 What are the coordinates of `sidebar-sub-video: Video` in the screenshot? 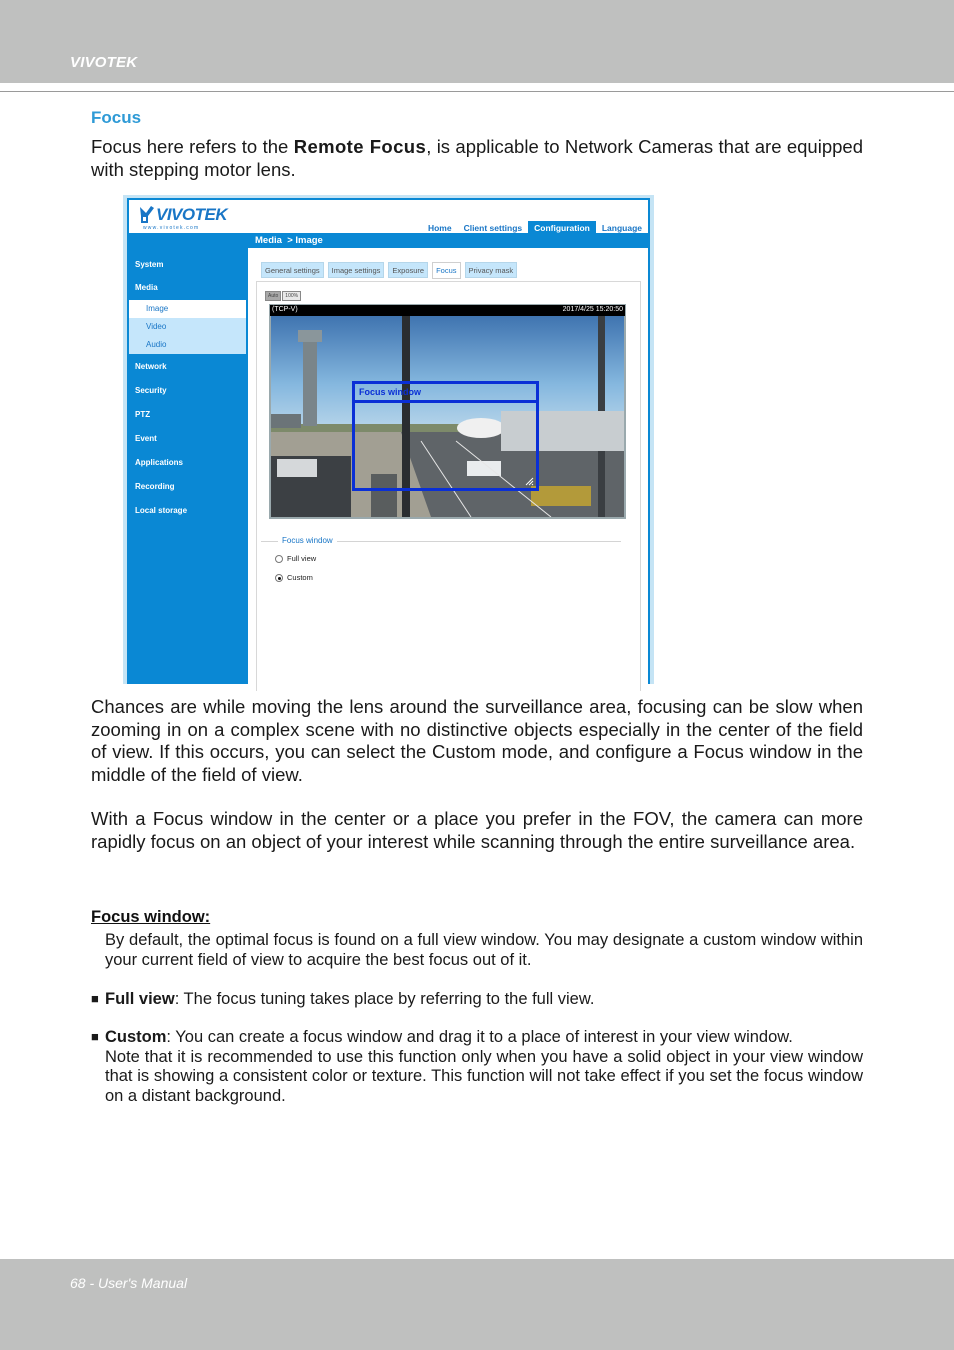 It's located at (187, 327).